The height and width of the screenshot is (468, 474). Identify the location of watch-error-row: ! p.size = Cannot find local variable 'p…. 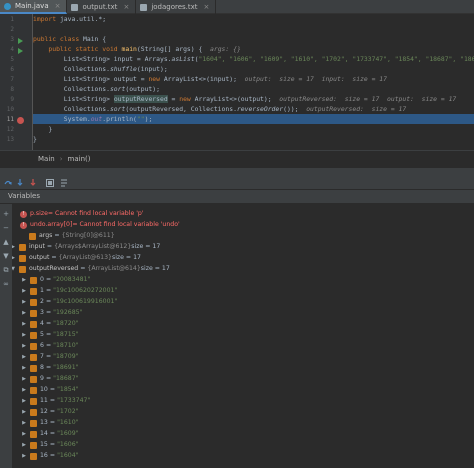
(82, 214).